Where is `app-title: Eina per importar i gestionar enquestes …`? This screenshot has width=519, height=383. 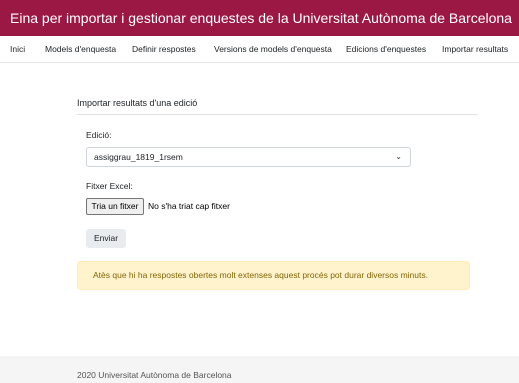
app-title: Eina per importar i gestionar enquestes … is located at coordinates (261, 18).